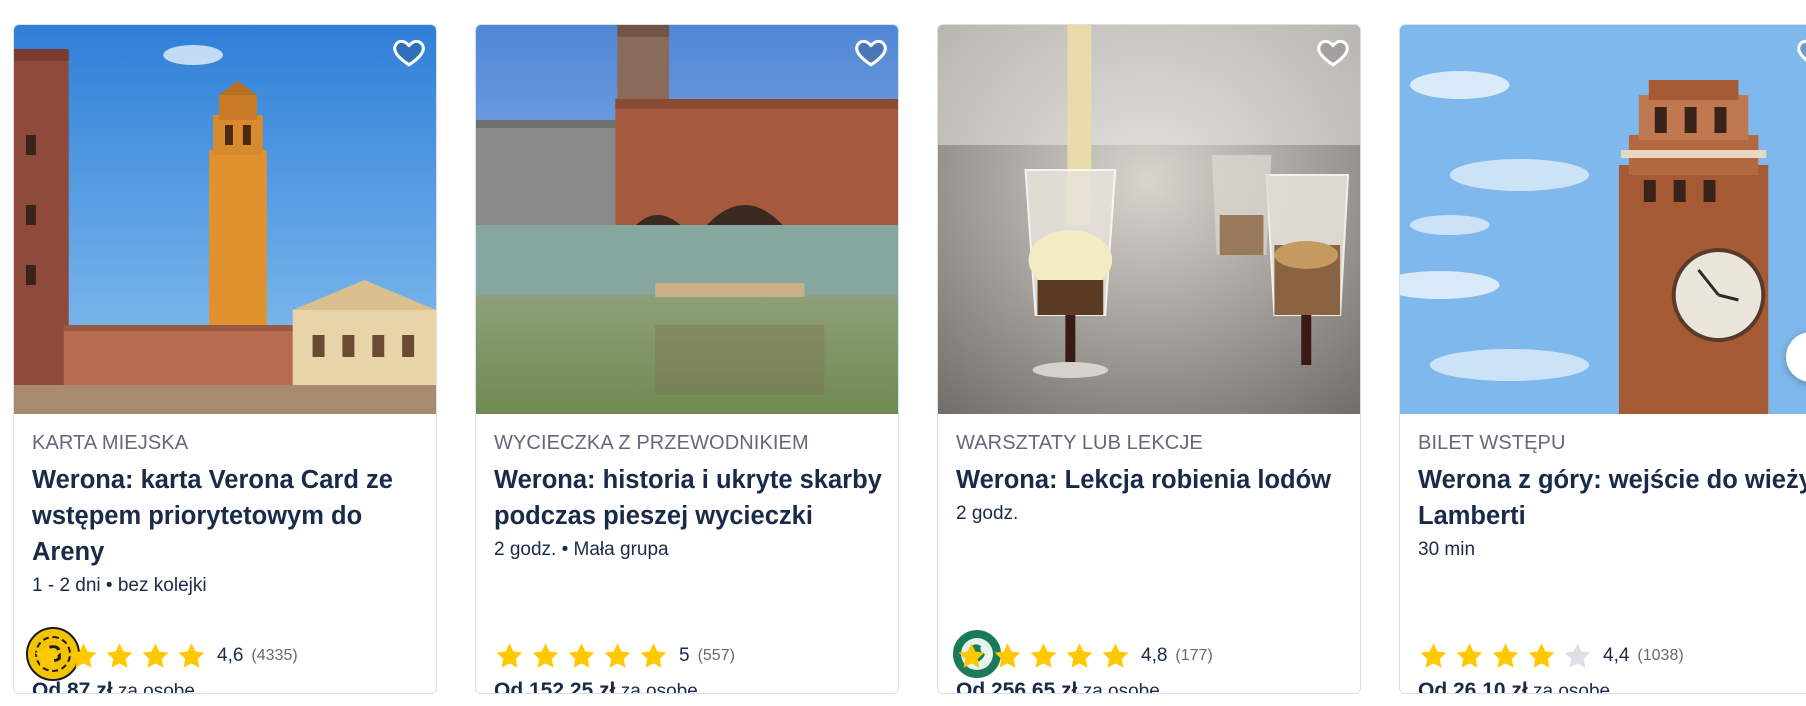 This screenshot has height=706, width=1806. I want to click on rating-row: 4,8 (177), so click(1084, 656).